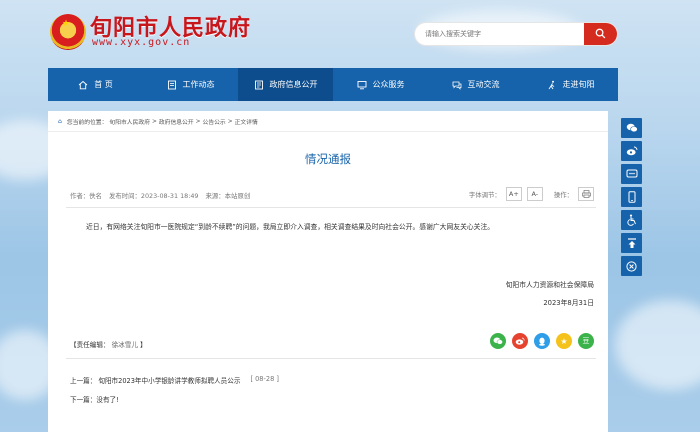 The width and height of the screenshot is (700, 432). I want to click on next-article-link: 没有了!, so click(107, 400).